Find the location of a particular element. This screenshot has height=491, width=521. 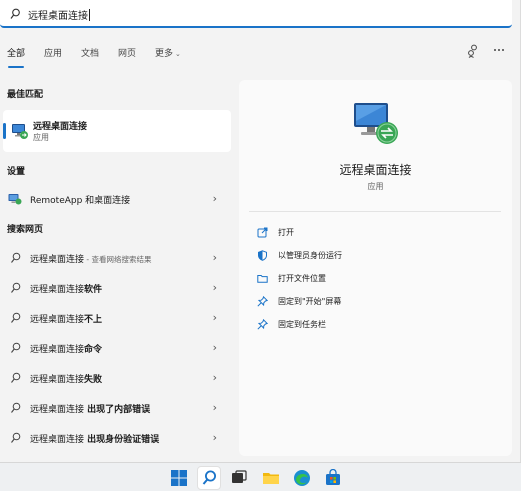

folder-icon is located at coordinates (262, 279).